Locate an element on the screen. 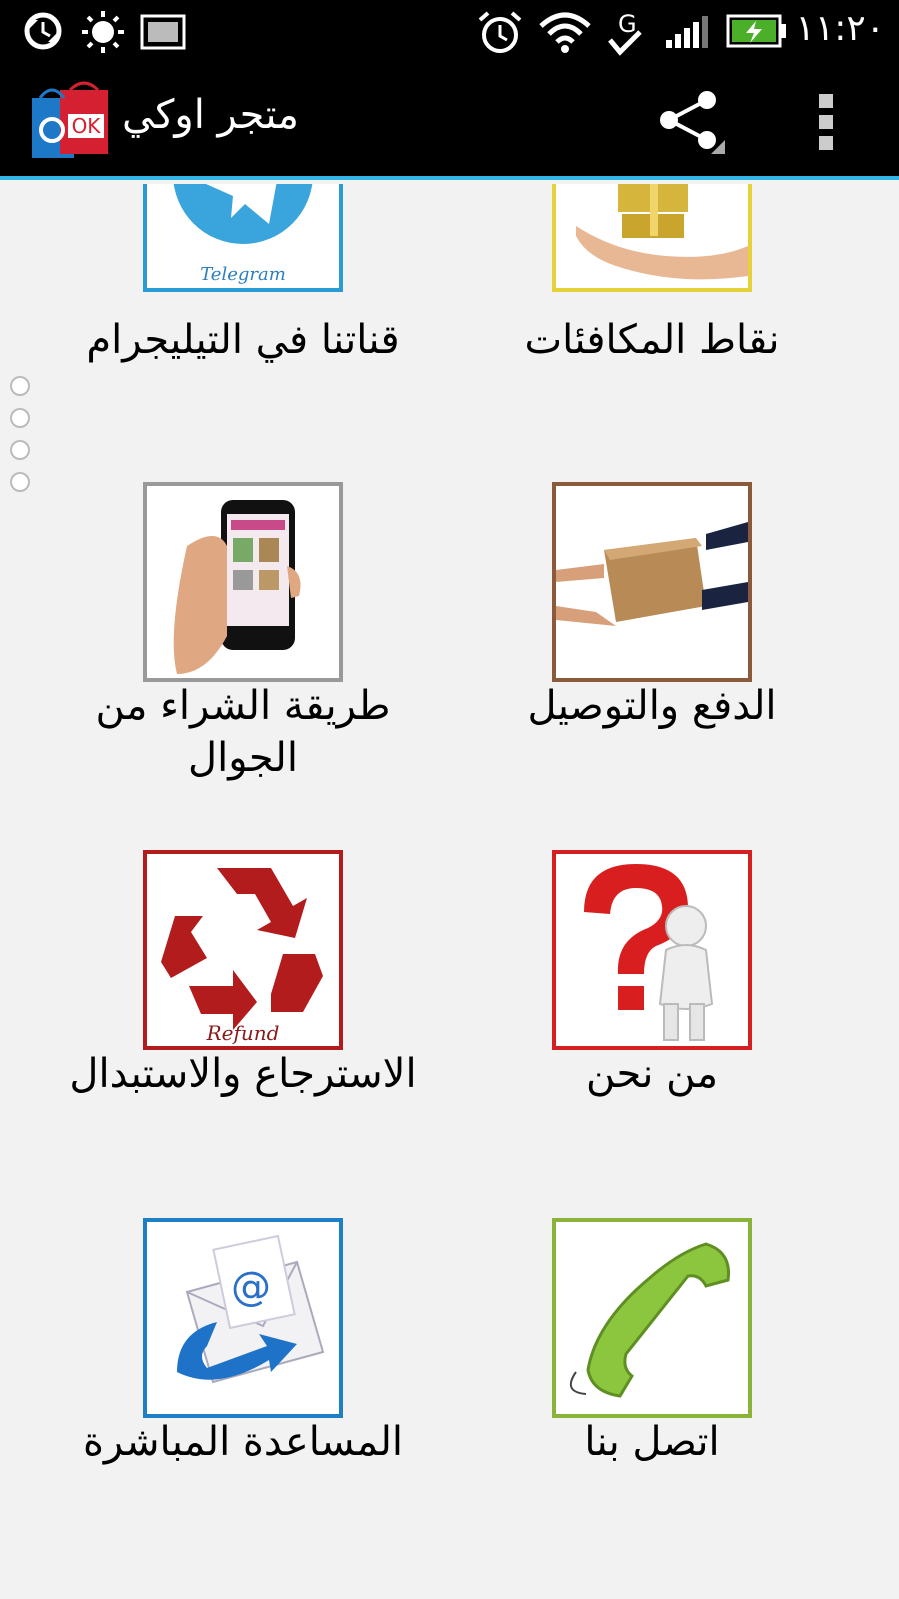  recycle-refund-icon: Refund is located at coordinates (242, 956).